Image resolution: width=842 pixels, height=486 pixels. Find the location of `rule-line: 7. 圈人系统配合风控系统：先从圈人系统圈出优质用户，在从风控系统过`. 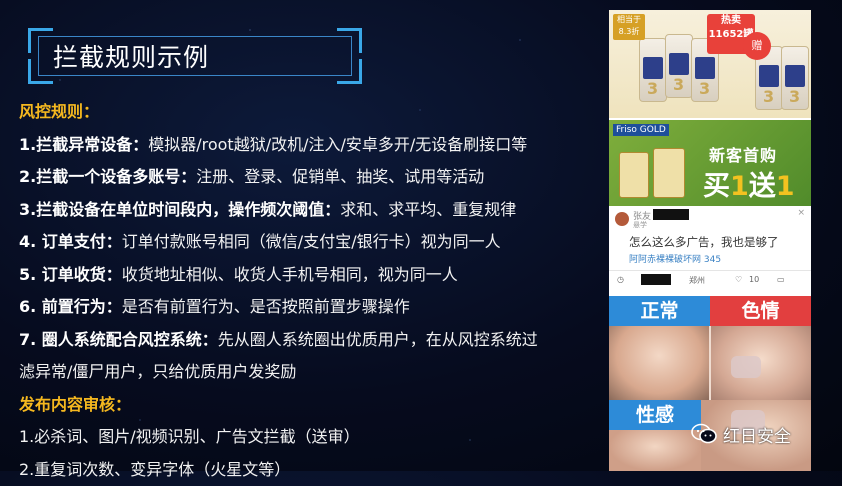

rule-line: 7. 圈人系统配合风控系统：先从圈人系统圈出优质用户，在从风控系统过 is located at coordinates (309, 340).